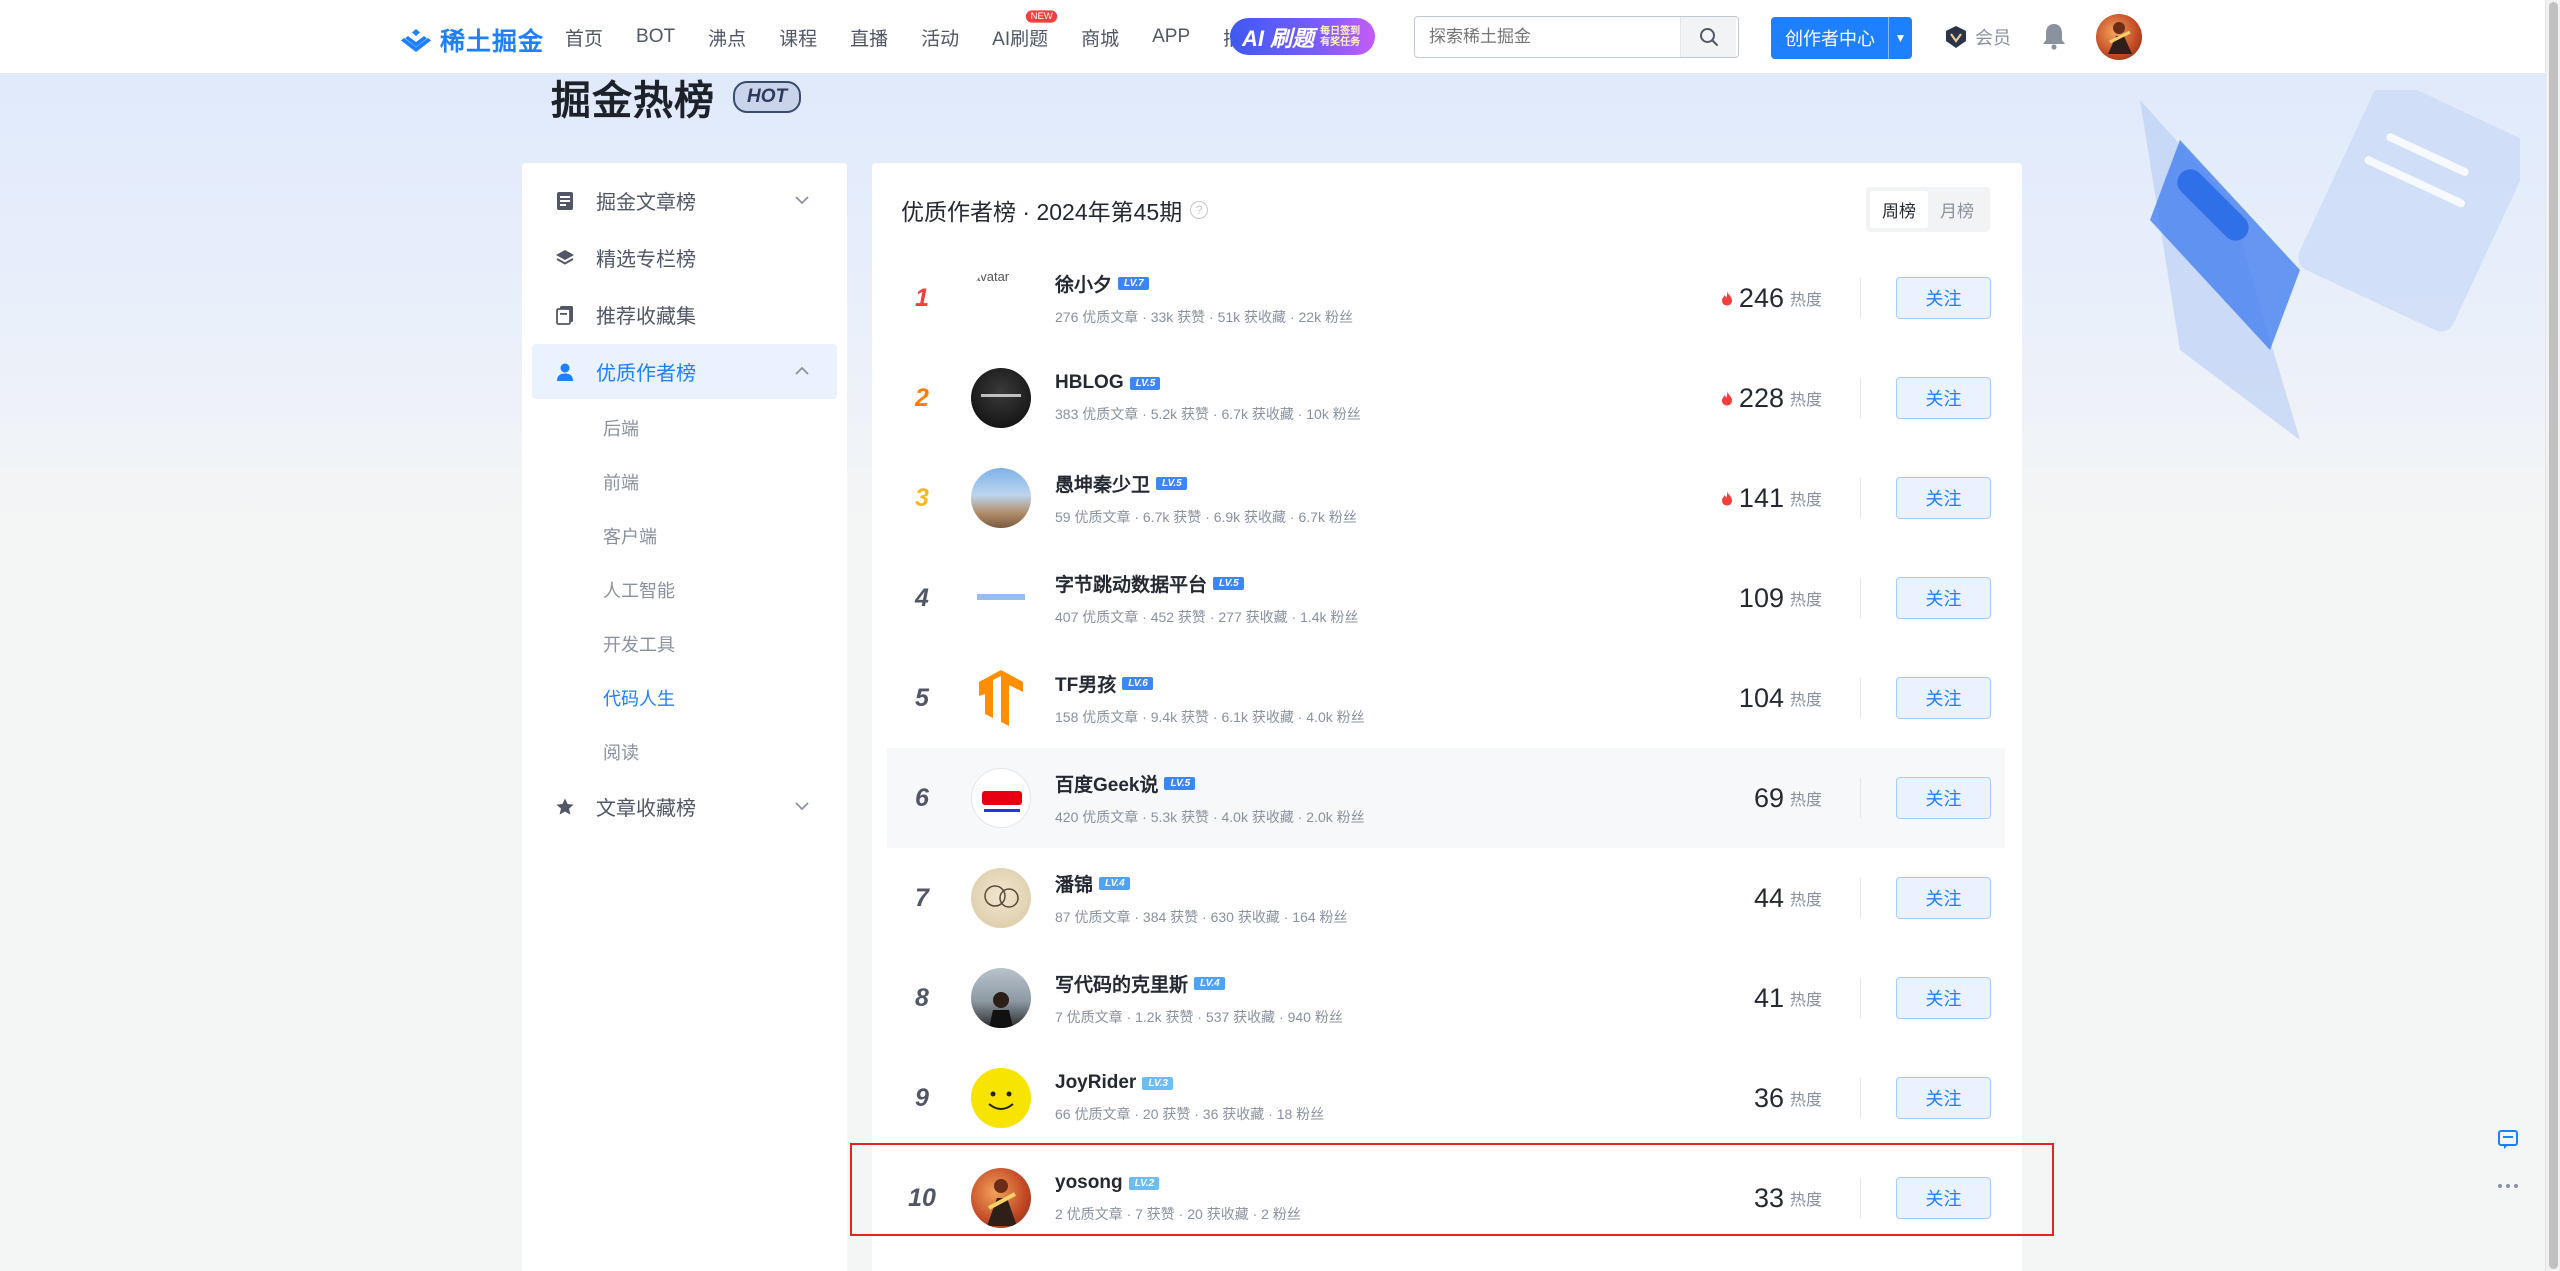 Image resolution: width=2560 pixels, height=1271 pixels. What do you see at coordinates (1199, 210) in the screenshot?
I see `help-icon: ?` at bounding box center [1199, 210].